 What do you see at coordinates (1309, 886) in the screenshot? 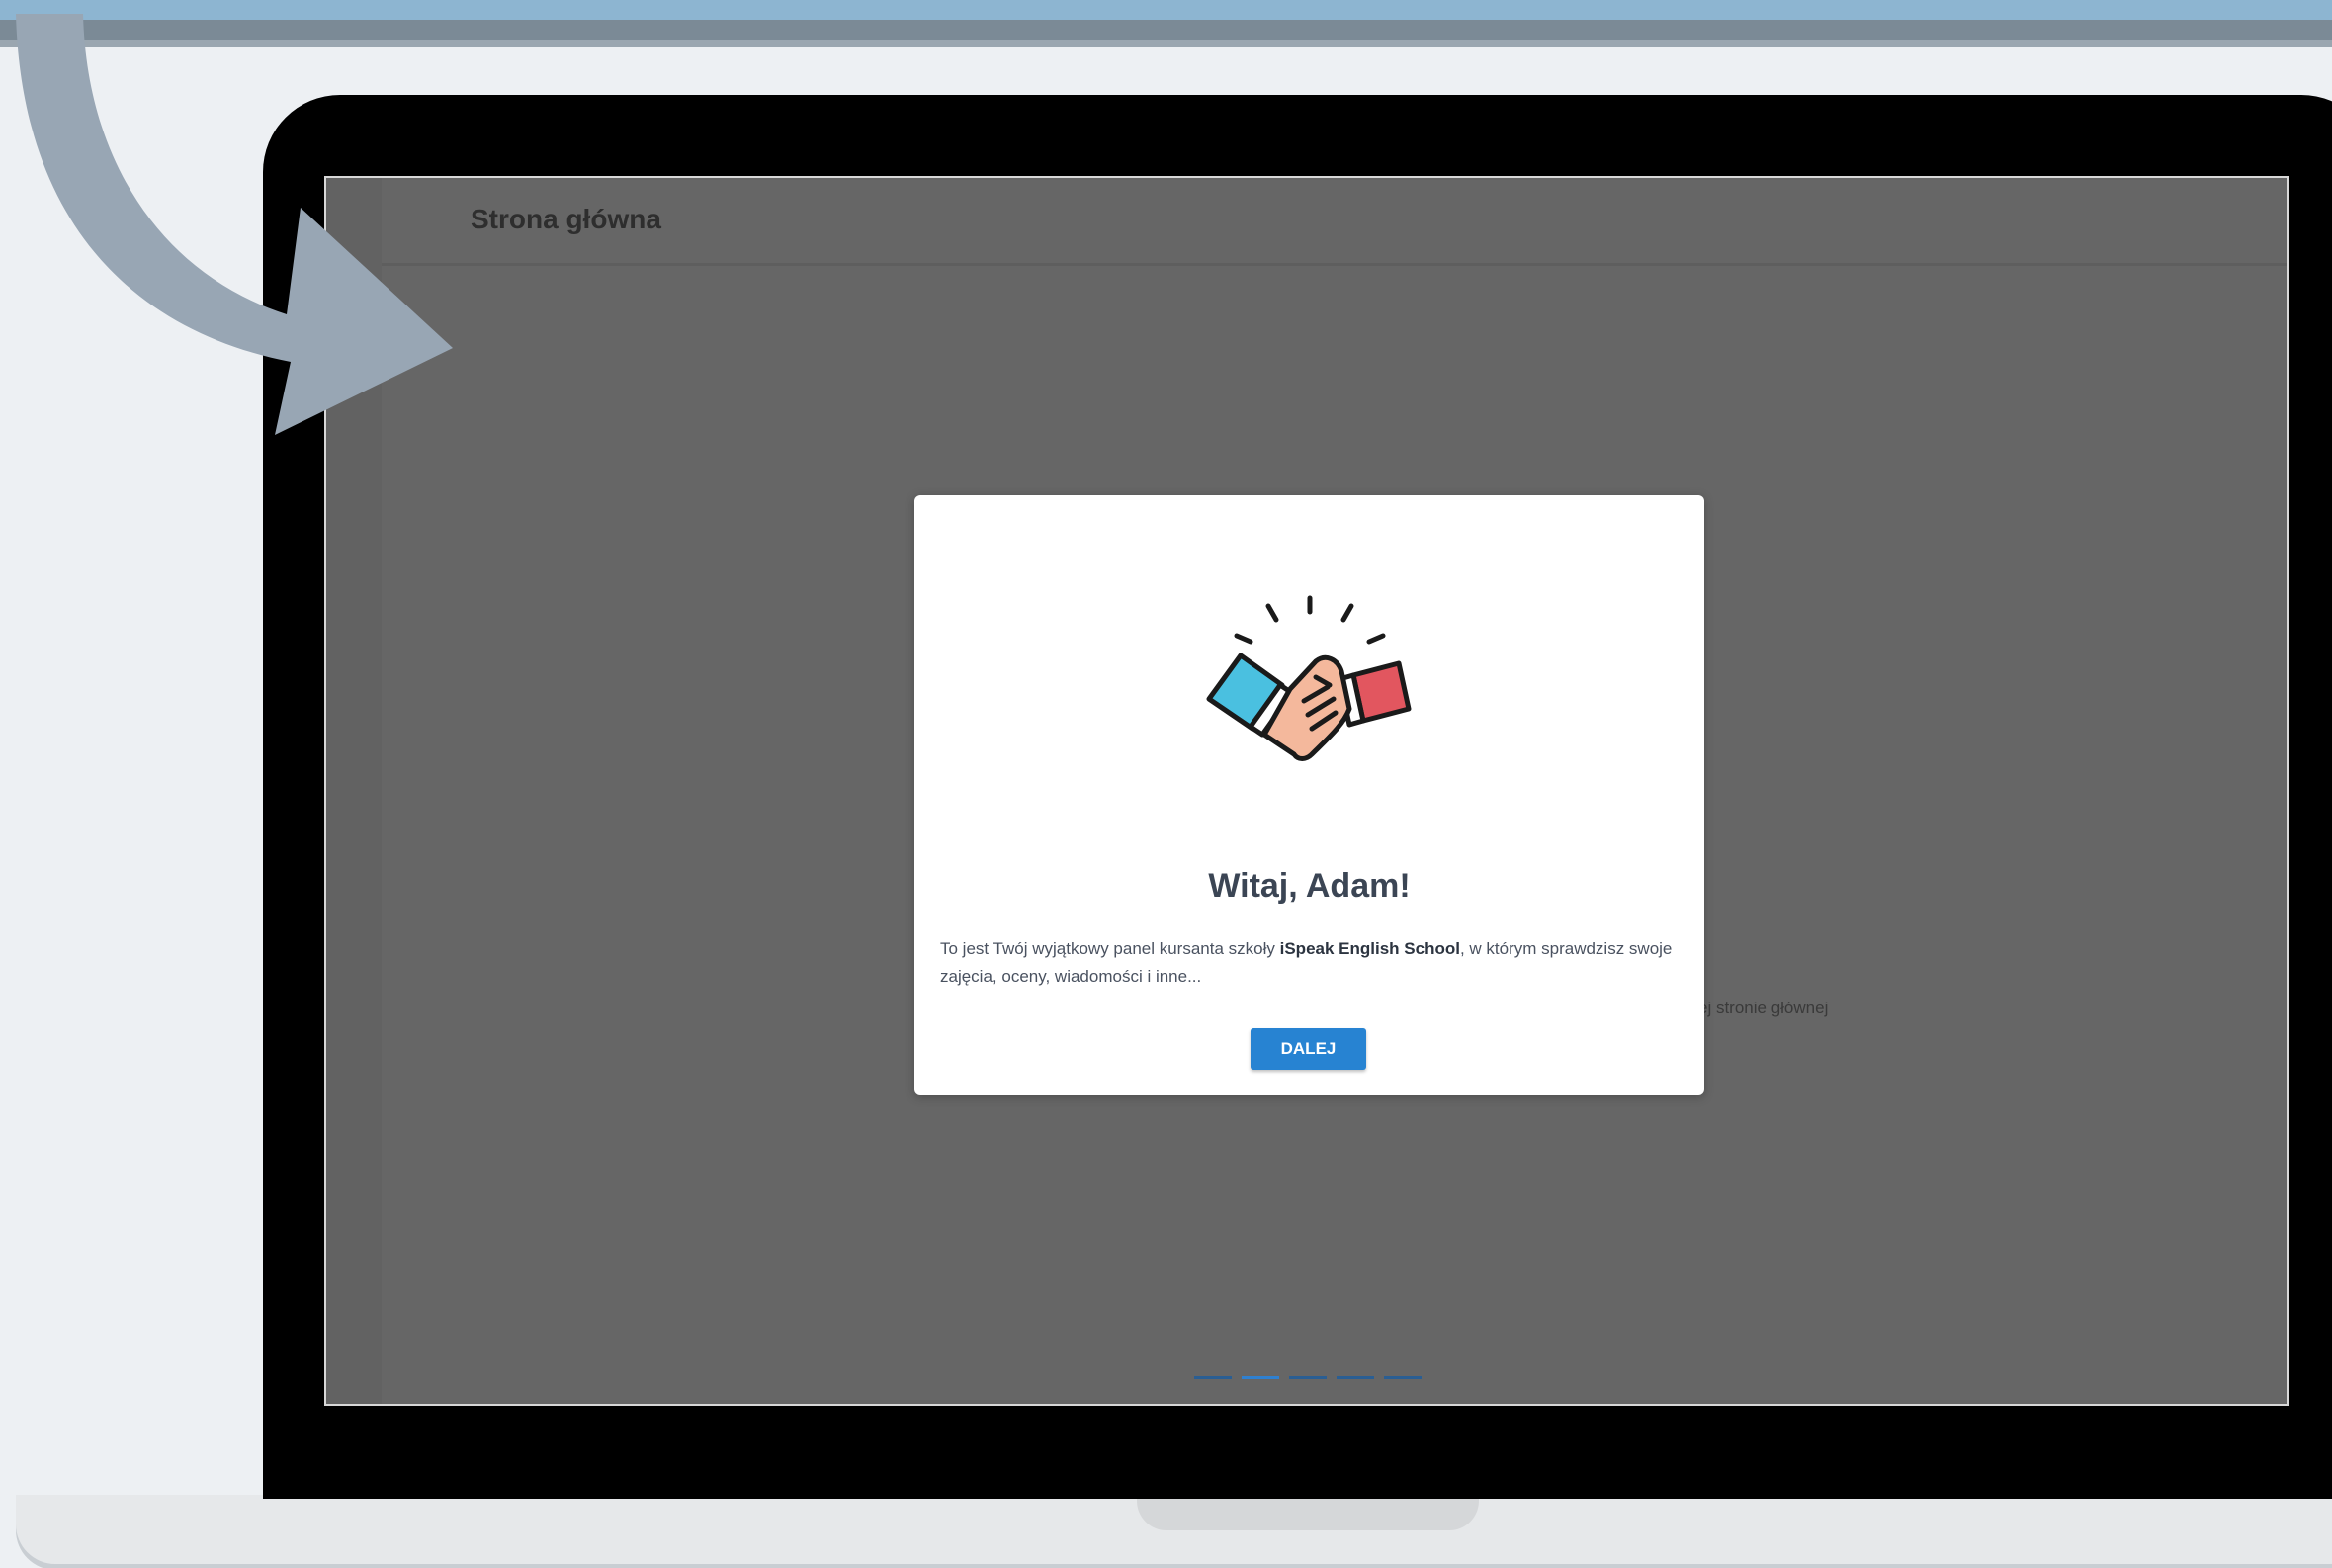
I see `modal-title: Witaj, Adam!` at bounding box center [1309, 886].